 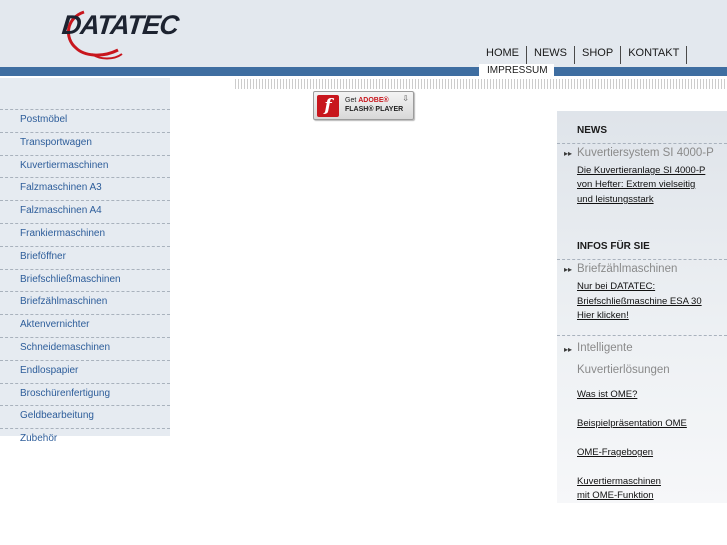 What do you see at coordinates (120, 25) in the screenshot?
I see `logo-text: DATATEC` at bounding box center [120, 25].